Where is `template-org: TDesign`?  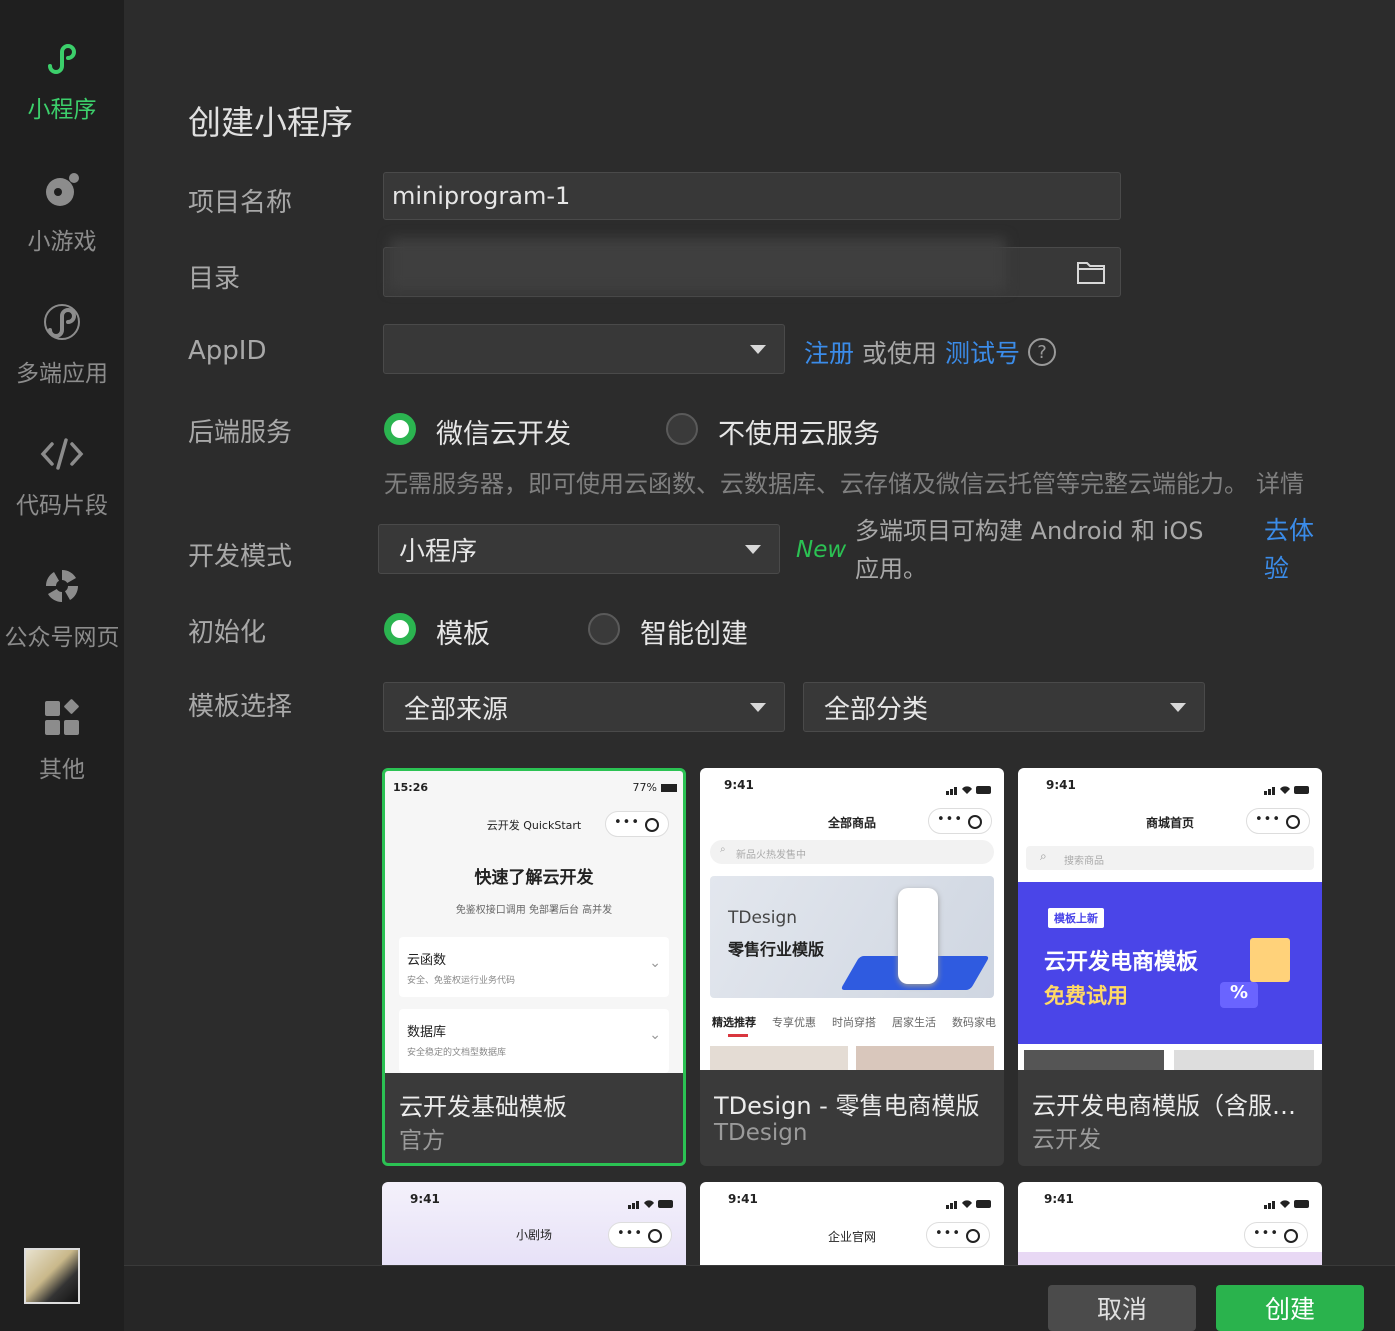
template-org: TDesign is located at coordinates (761, 1133).